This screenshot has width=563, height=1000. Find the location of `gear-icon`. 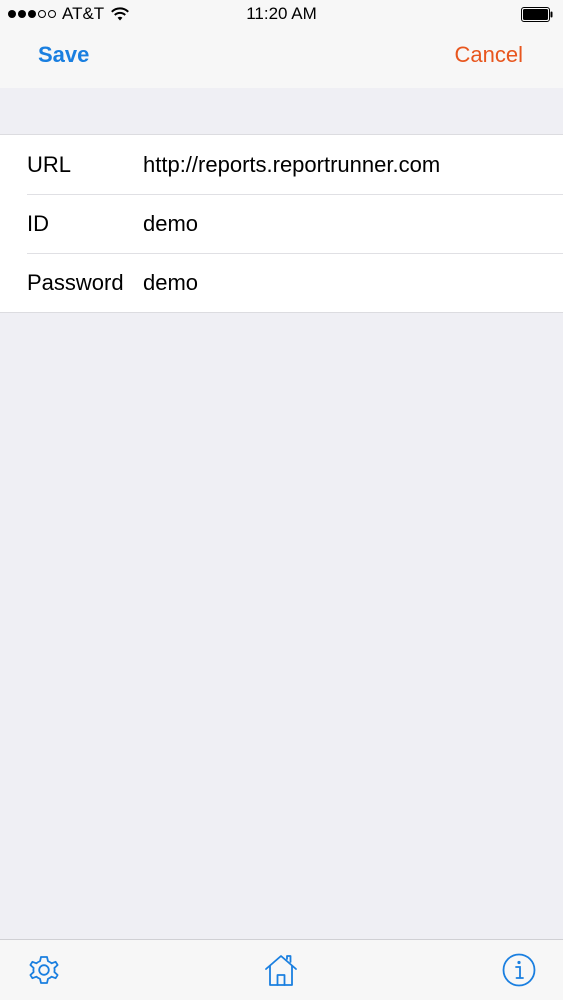

gear-icon is located at coordinates (44, 970).